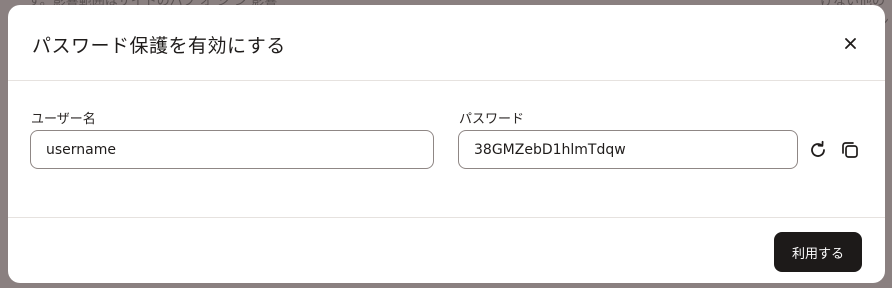 The height and width of the screenshot is (288, 892). What do you see at coordinates (159, 46) in the screenshot?
I see `dialog-title: パスワード保護を有効にする` at bounding box center [159, 46].